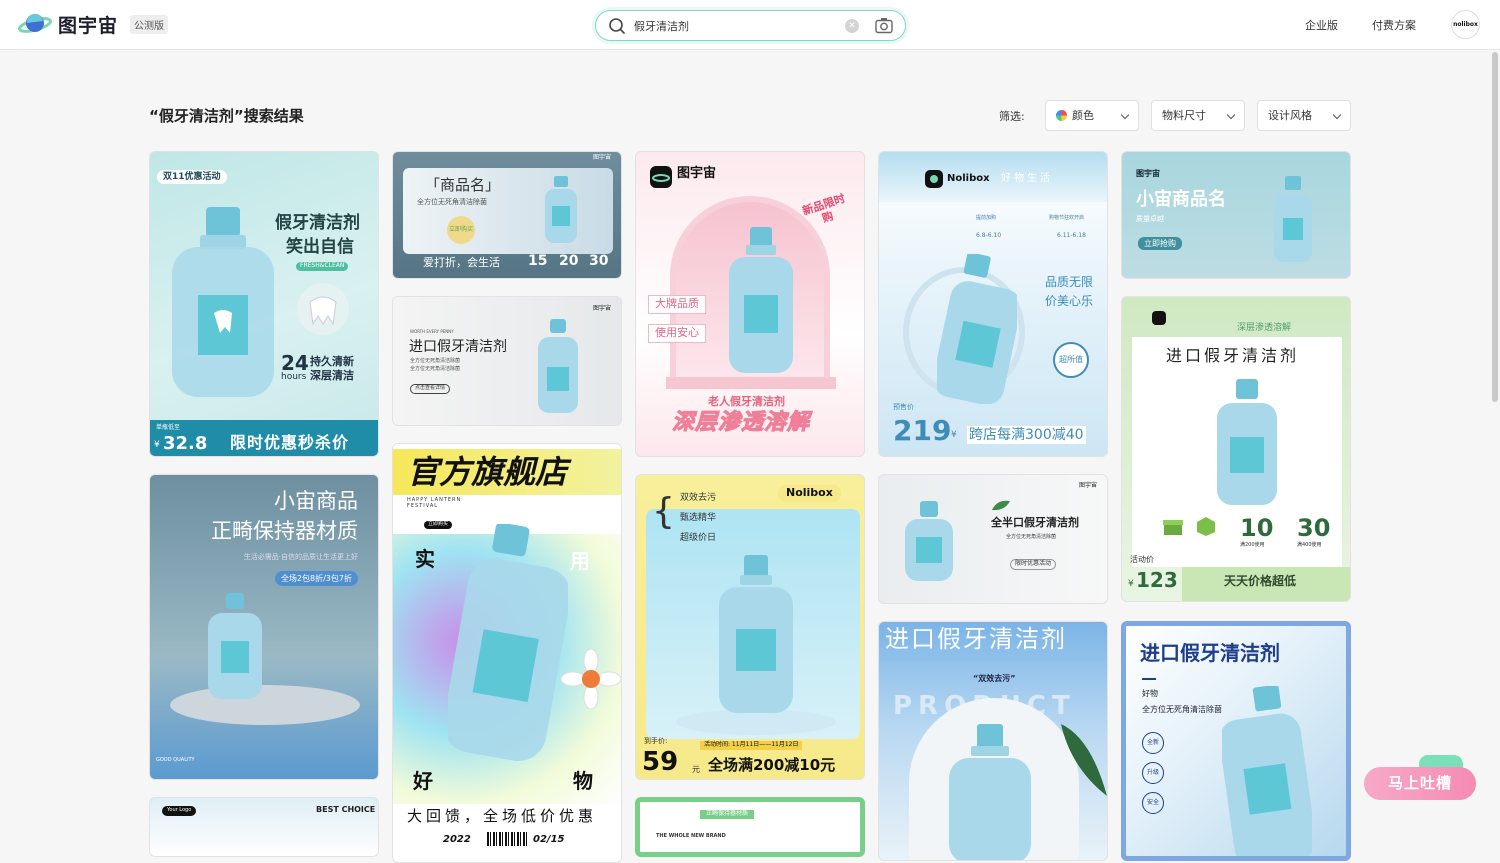 The height and width of the screenshot is (863, 1500). Describe the element at coordinates (1142, 559) in the screenshot. I see `price-label: 活动价` at that location.